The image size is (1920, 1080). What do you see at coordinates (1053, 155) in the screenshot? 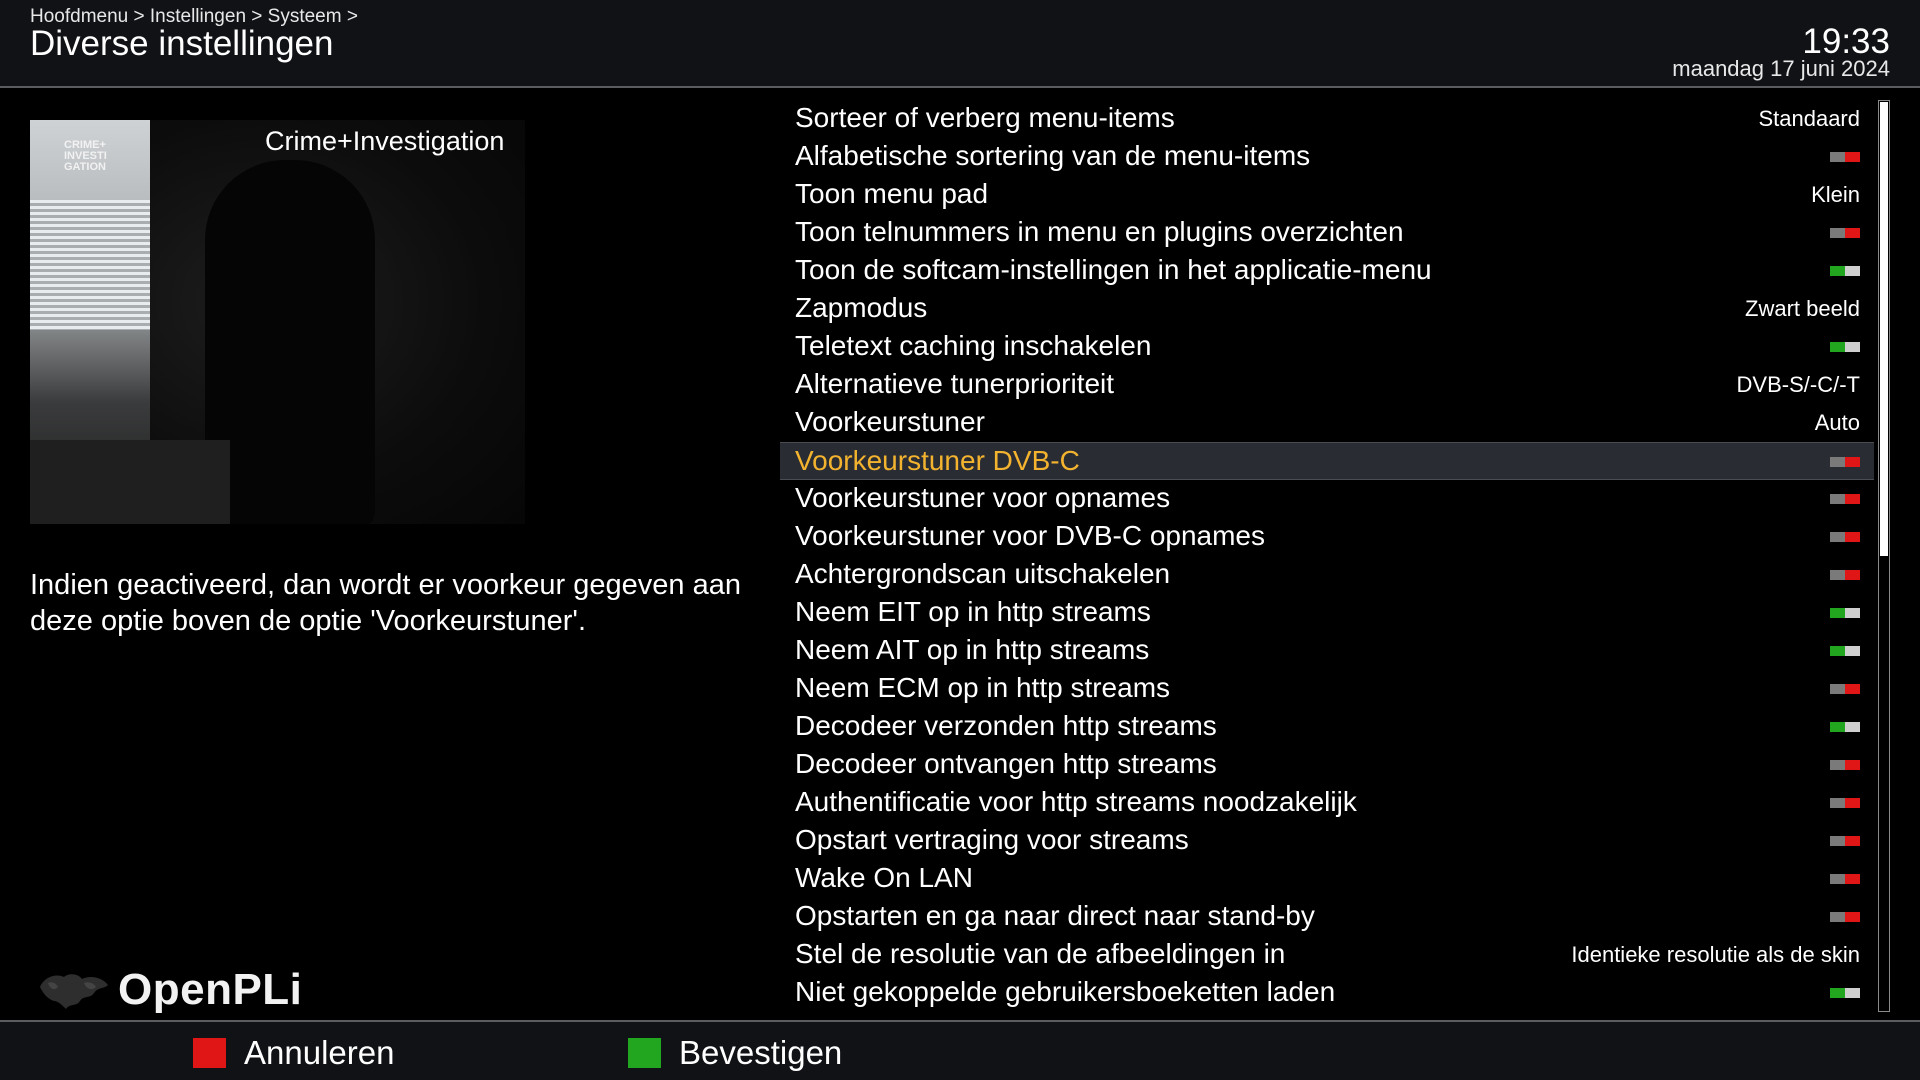
I see `setting-label: Alfabetische sortering van de menu-items` at bounding box center [1053, 155].